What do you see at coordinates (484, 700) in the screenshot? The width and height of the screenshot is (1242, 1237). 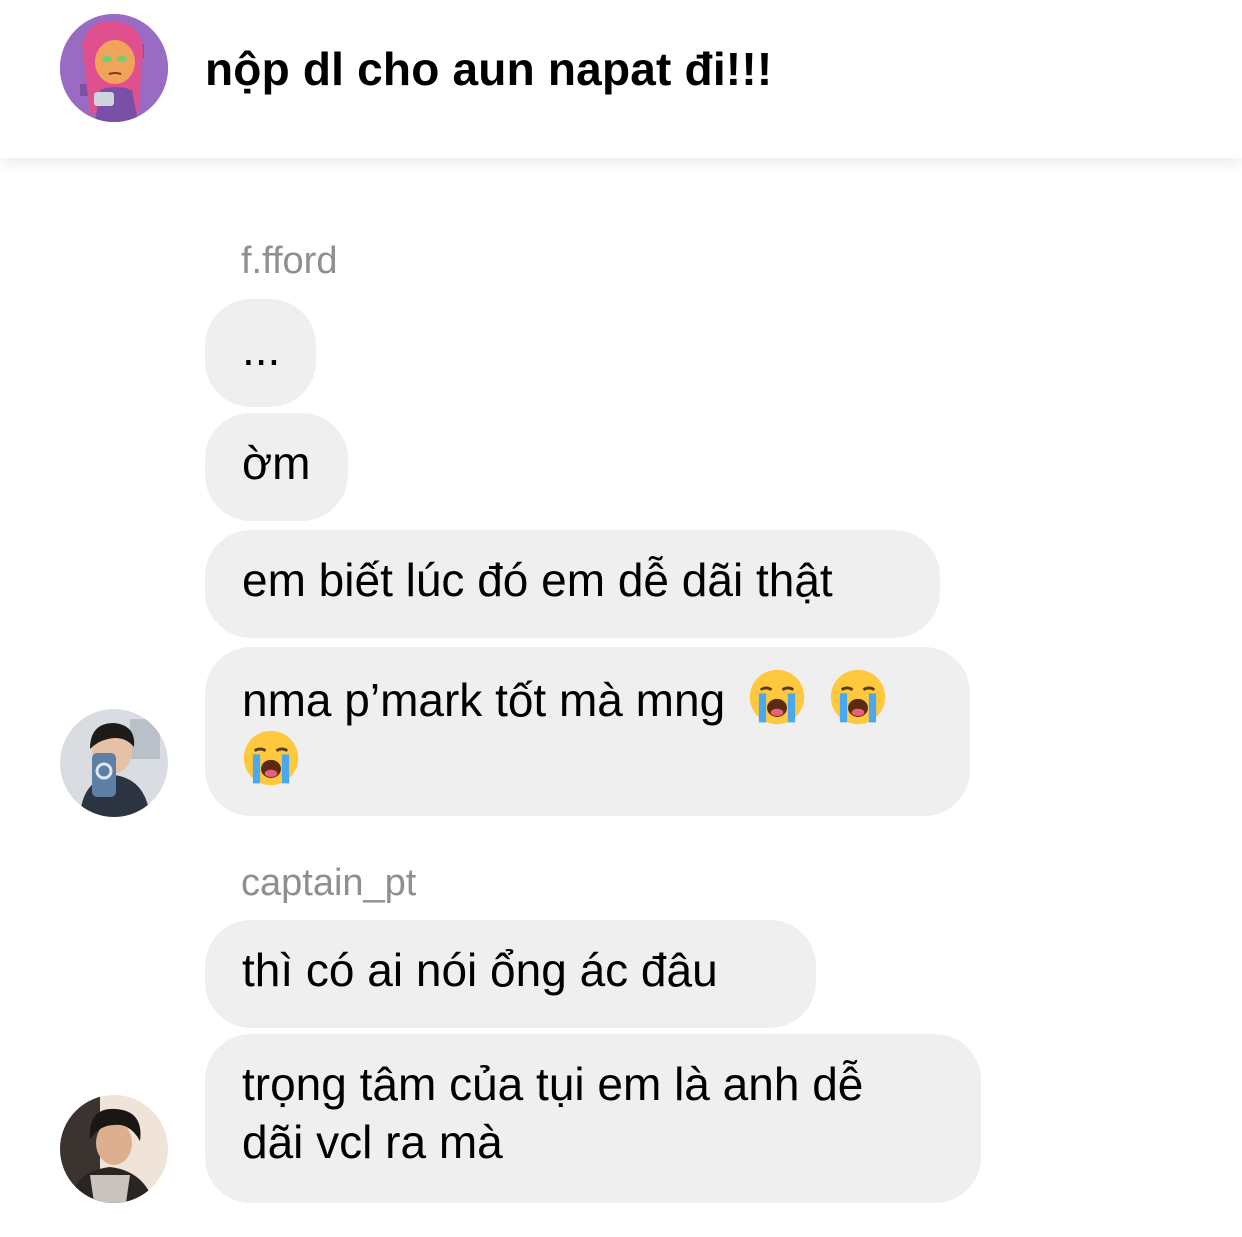 I see `message-text: nma p’mark tốt mà mng` at bounding box center [484, 700].